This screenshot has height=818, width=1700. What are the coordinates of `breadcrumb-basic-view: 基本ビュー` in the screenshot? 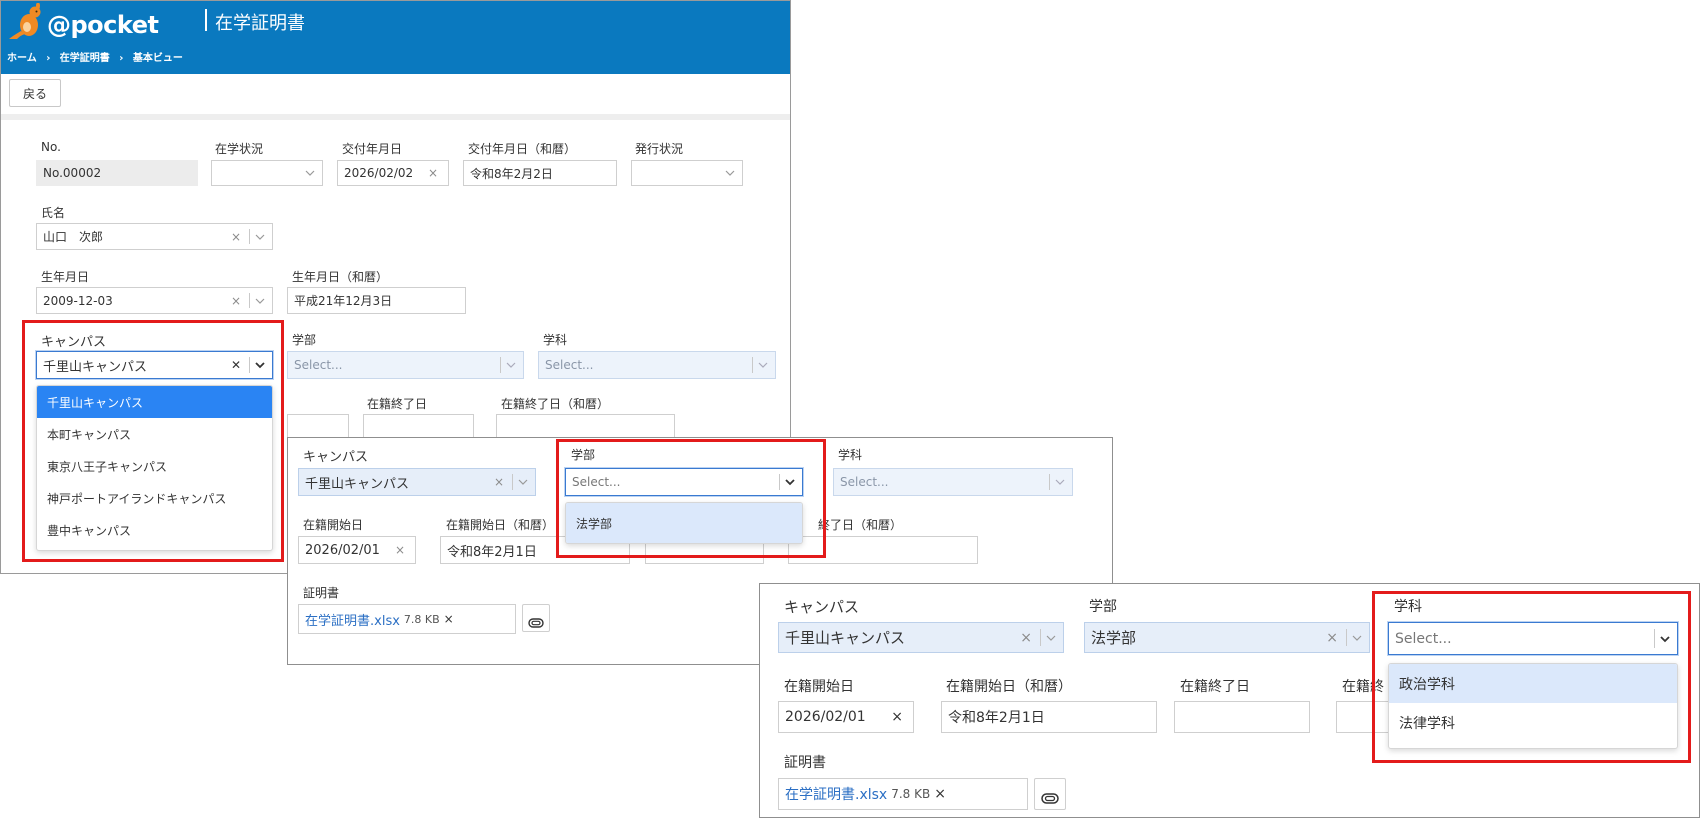 It's located at (157, 58).